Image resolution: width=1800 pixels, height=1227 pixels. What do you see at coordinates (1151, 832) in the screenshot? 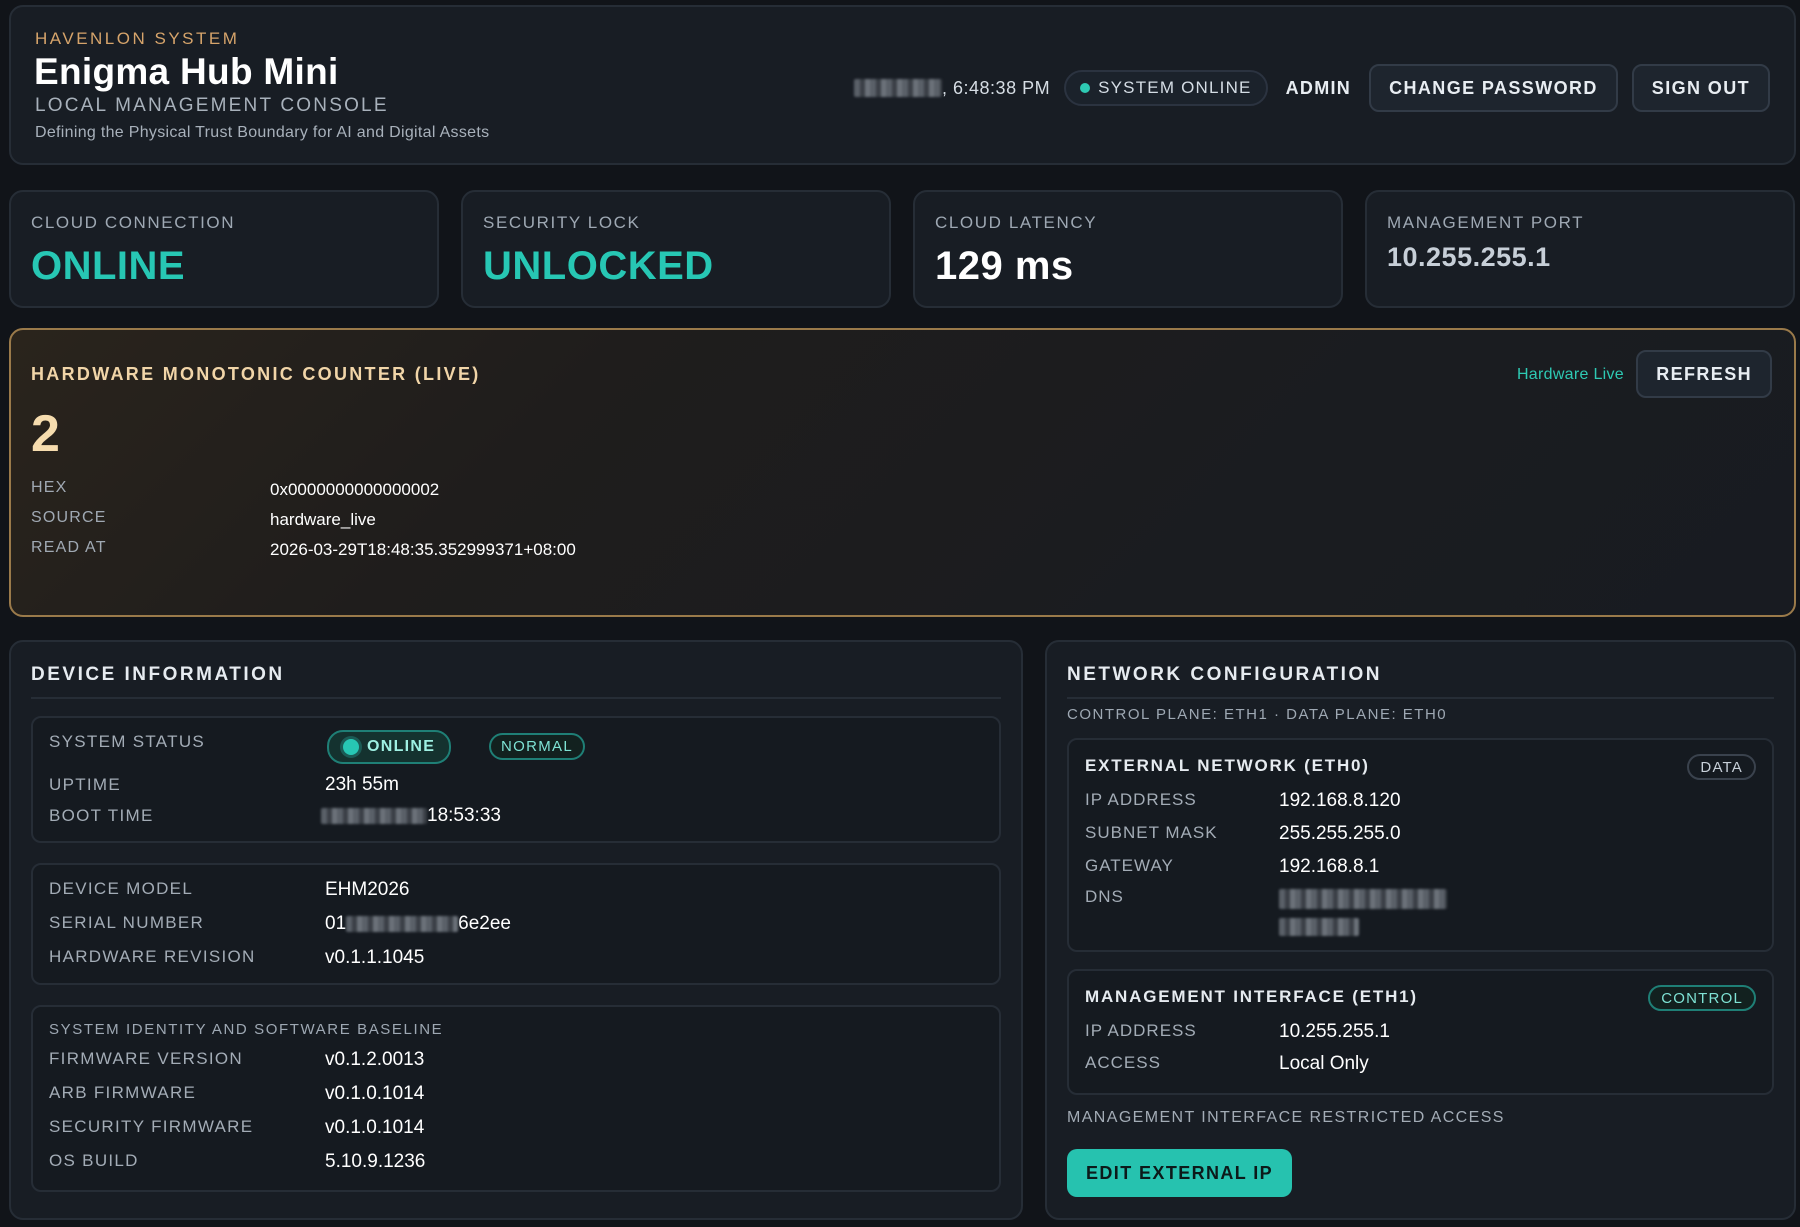
I see `row-label: SUBNET MASK` at bounding box center [1151, 832].